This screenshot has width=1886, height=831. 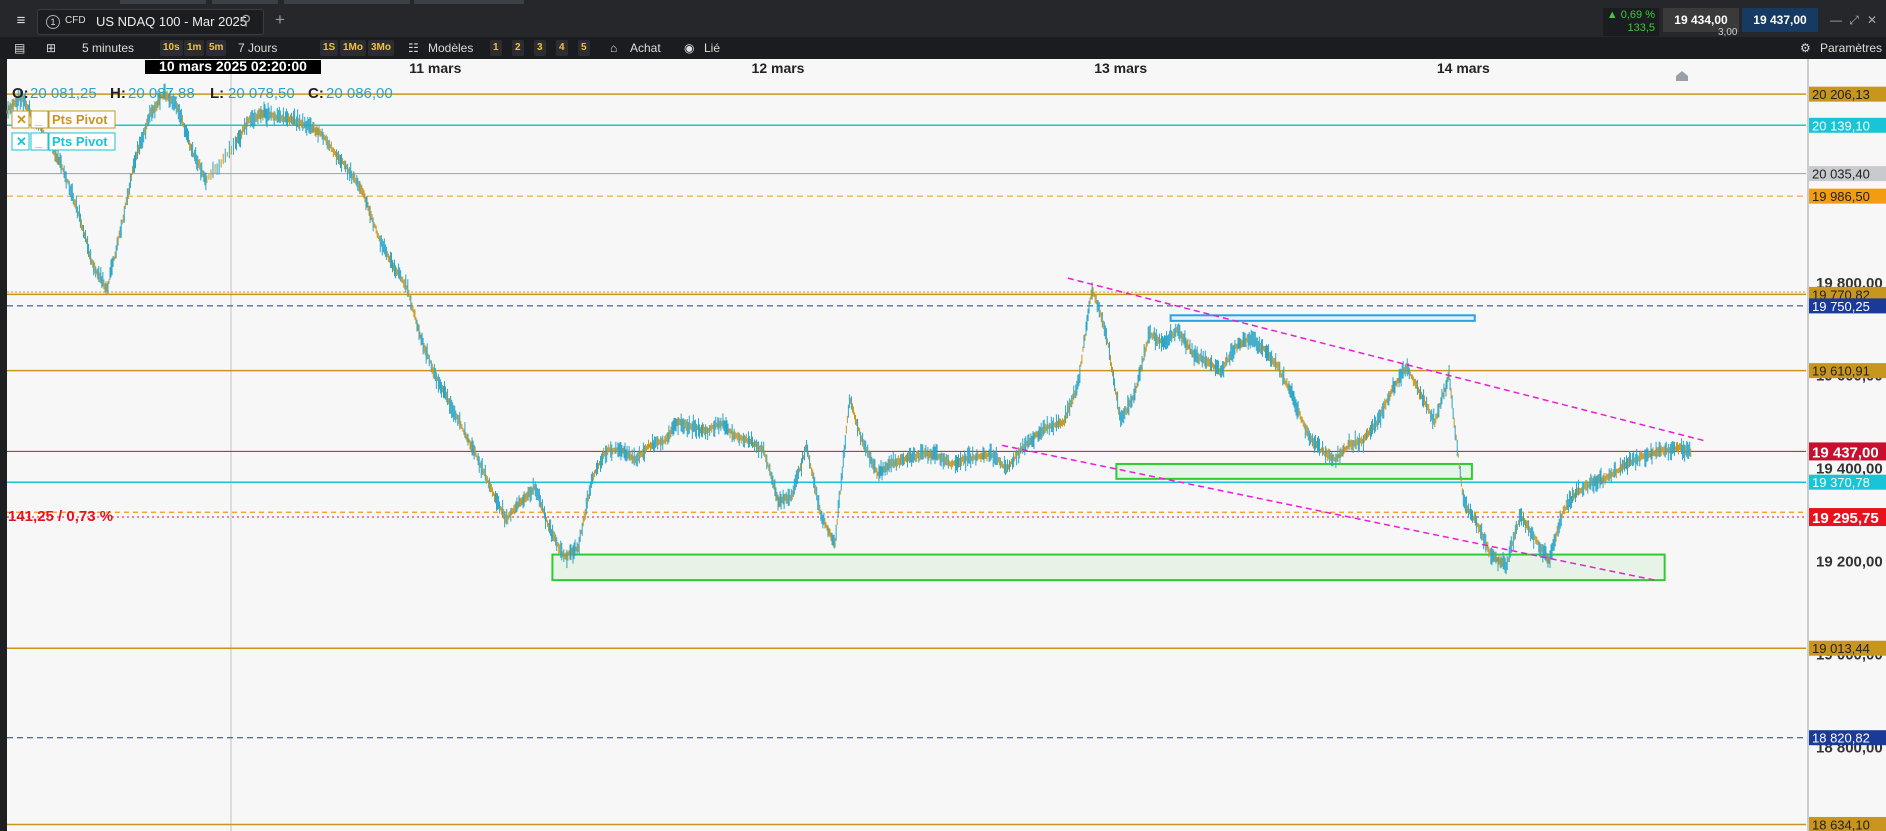 I want to click on y-axis-tick-label: 19 200,00, so click(x=1849, y=562).